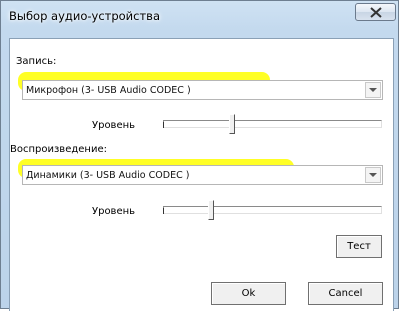 The width and height of the screenshot is (399, 311). Describe the element at coordinates (114, 211) in the screenshot. I see `playback-level-label: Уровень` at that location.